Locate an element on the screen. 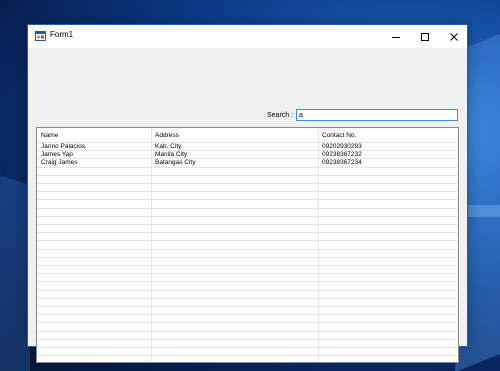 This screenshot has height=371, width=500. column-header: Name is located at coordinates (49, 135).